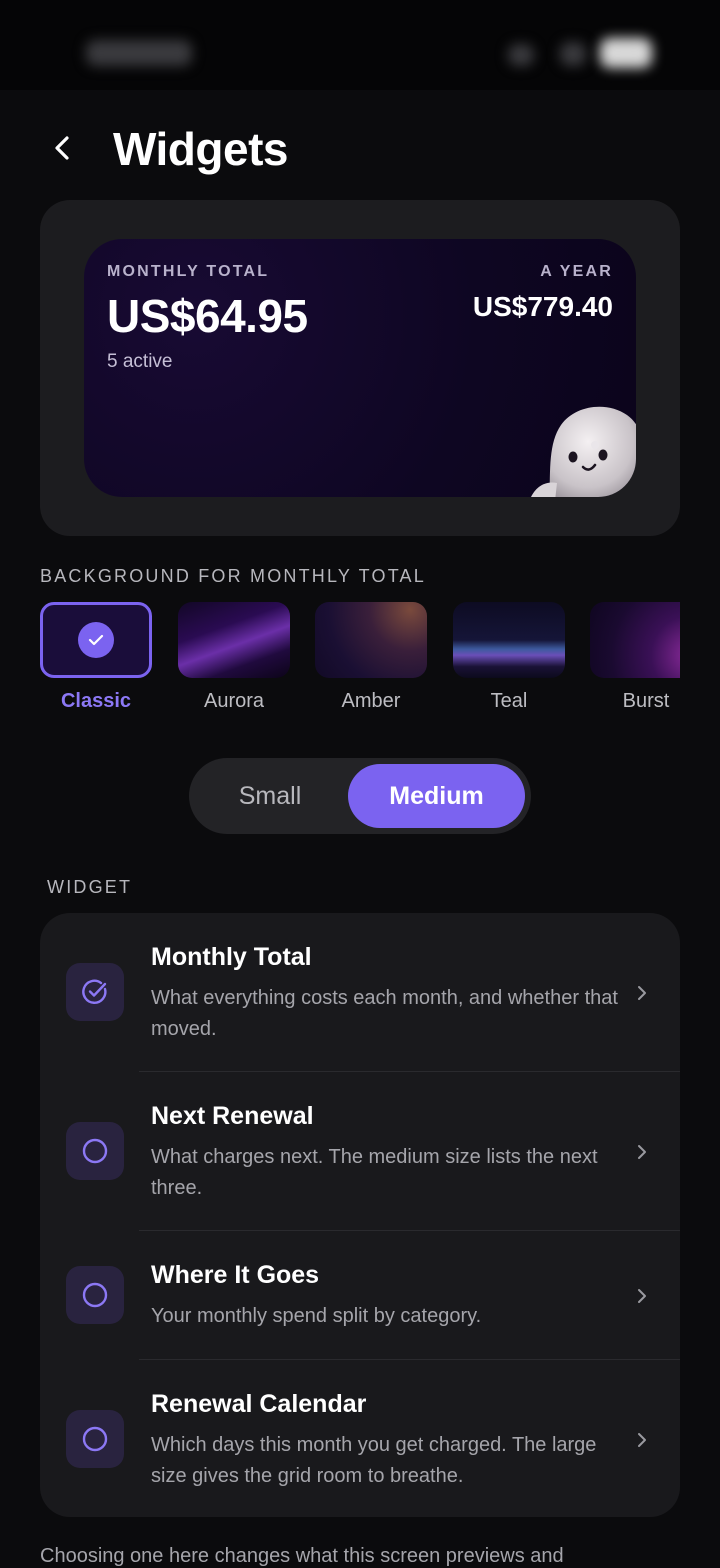  I want to click on check-circle-icon, so click(94, 991).